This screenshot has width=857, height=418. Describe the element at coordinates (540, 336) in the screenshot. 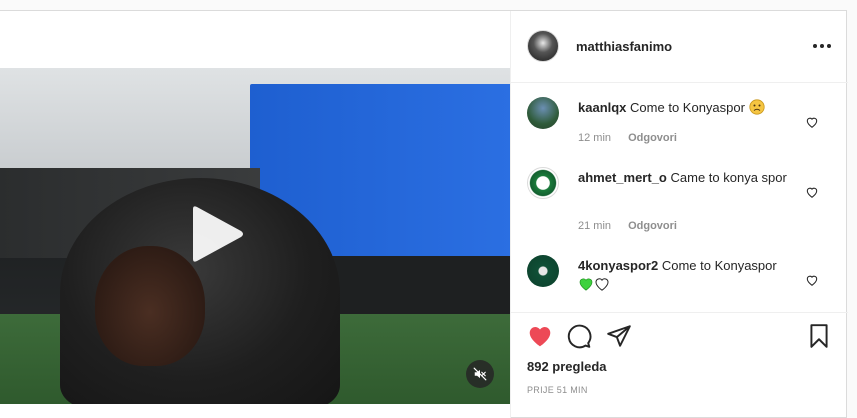

I see `like-heart-filled-icon` at that location.